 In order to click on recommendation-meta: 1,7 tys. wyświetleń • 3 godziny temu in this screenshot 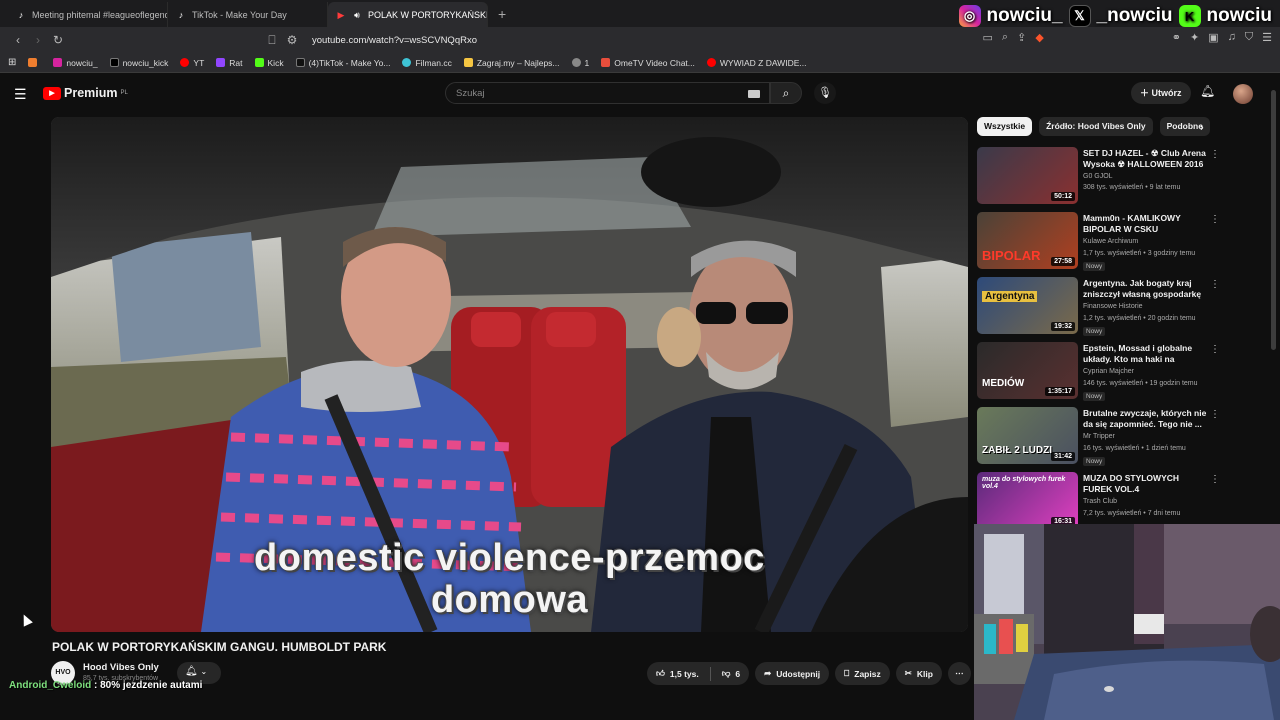, I will do `click(1139, 253)`.